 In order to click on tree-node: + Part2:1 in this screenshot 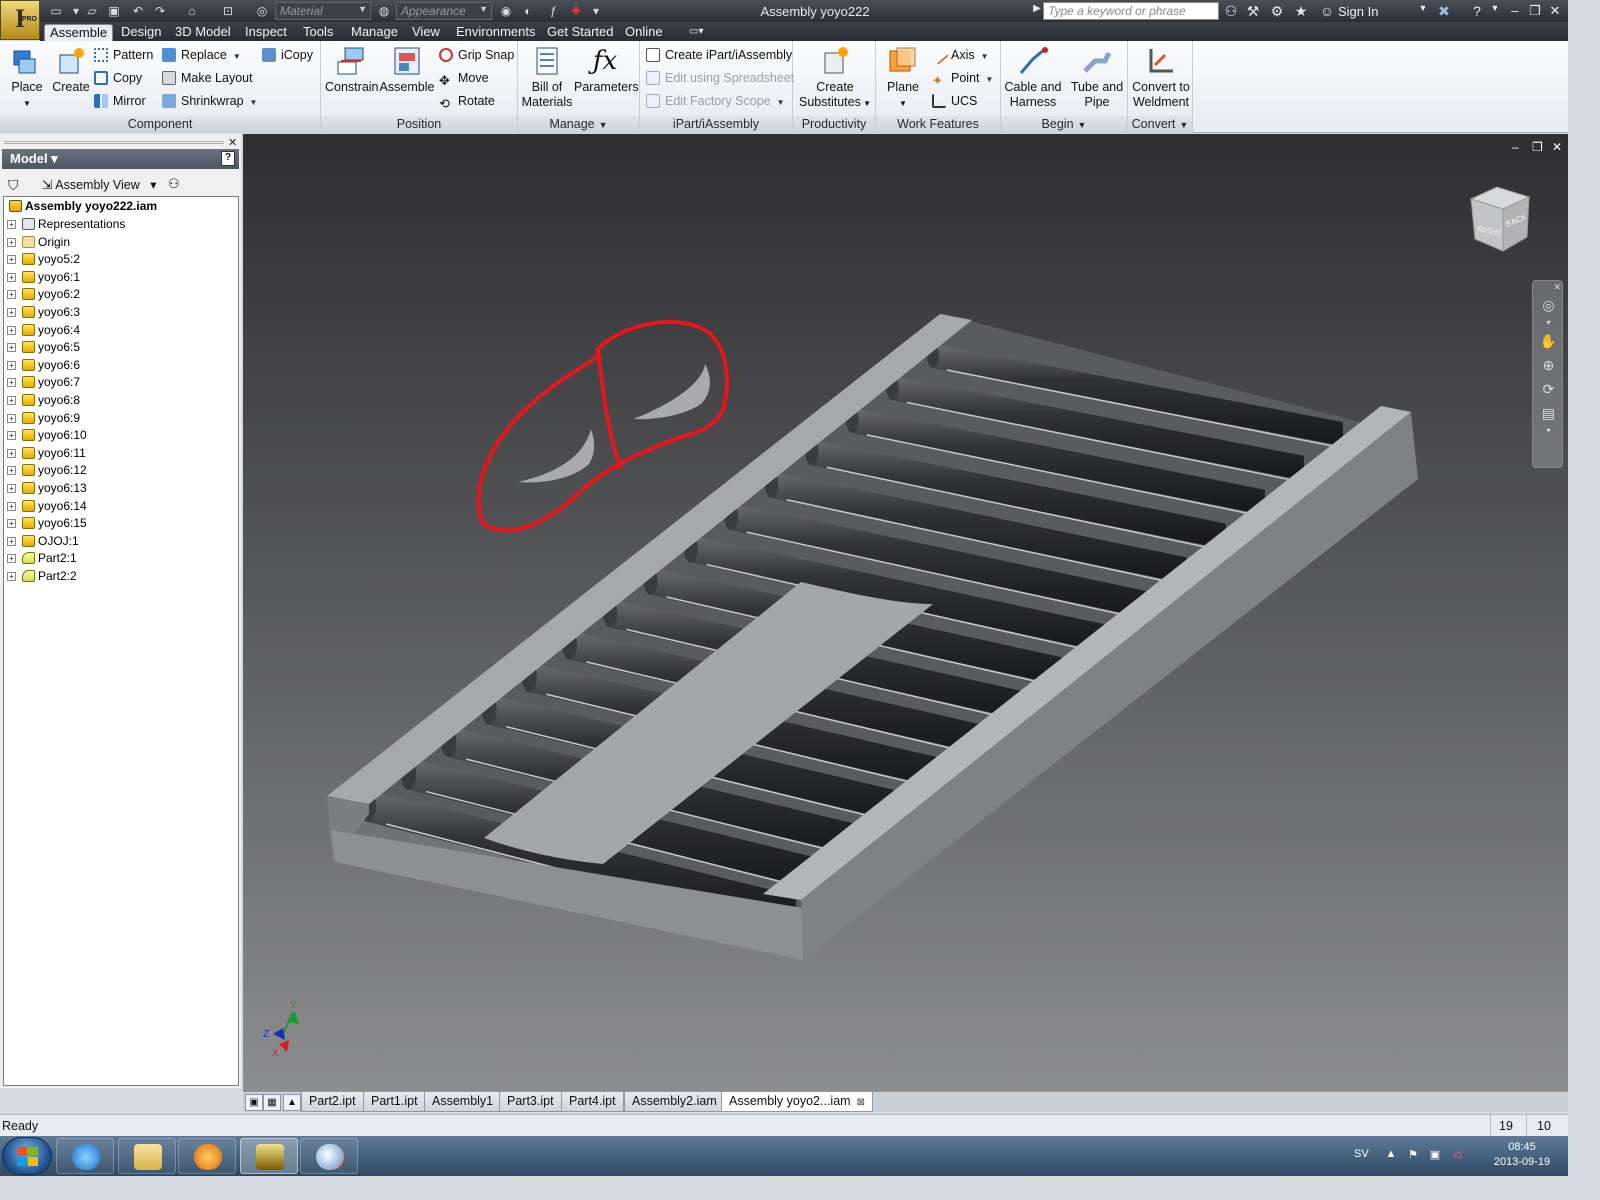, I will do `click(42, 559)`.